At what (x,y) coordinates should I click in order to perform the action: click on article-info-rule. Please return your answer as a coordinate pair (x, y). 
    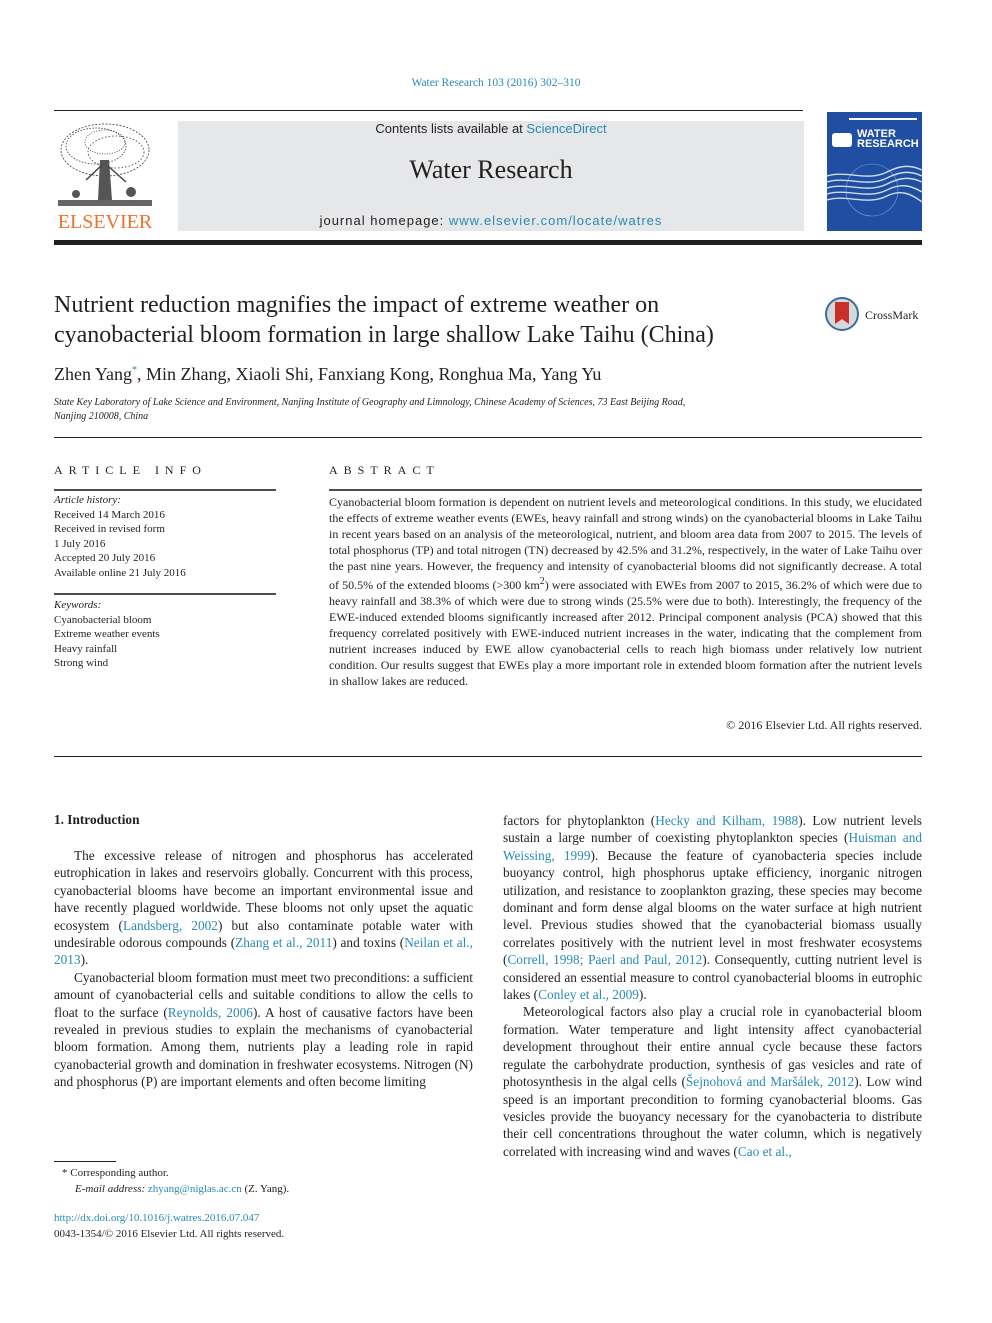
    Looking at the image, I should click on (165, 490).